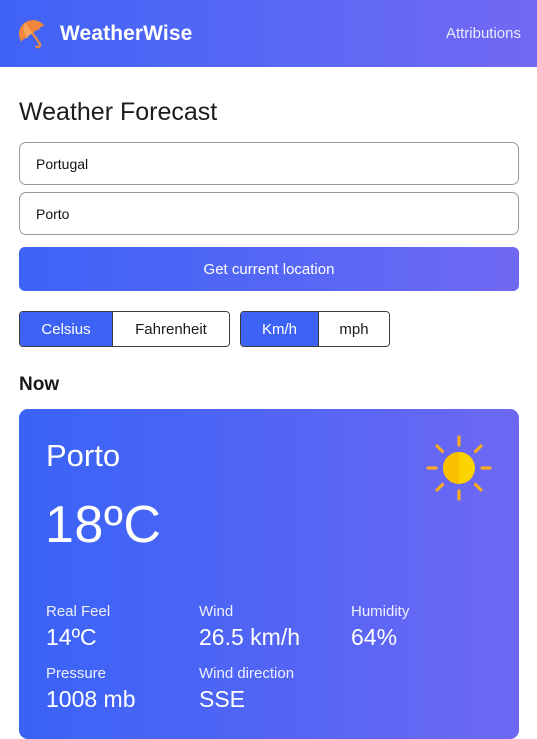 Image resolution: width=537 pixels, height=739 pixels. I want to click on humidity-value: 64%, so click(374, 637).